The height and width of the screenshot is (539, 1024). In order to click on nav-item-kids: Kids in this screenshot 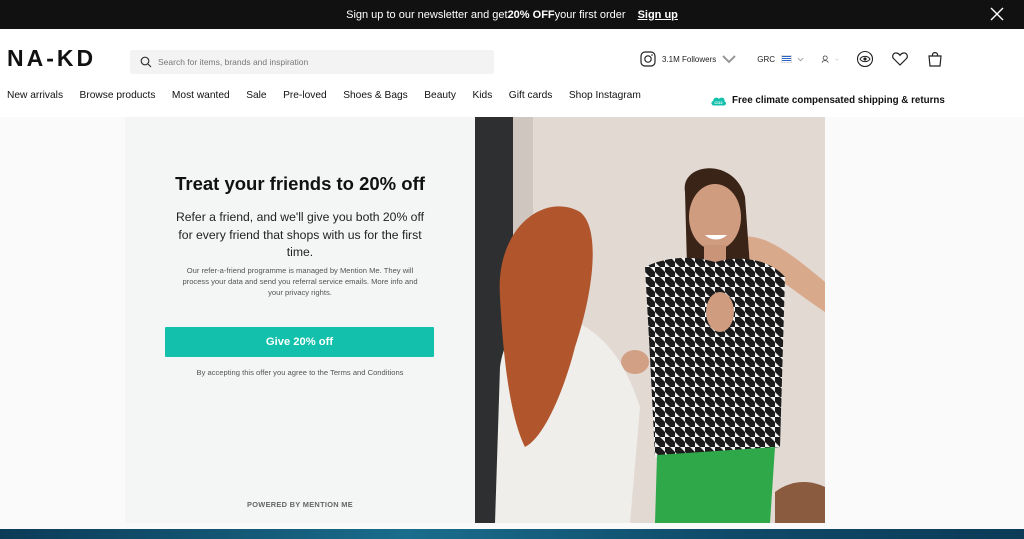, I will do `click(482, 95)`.